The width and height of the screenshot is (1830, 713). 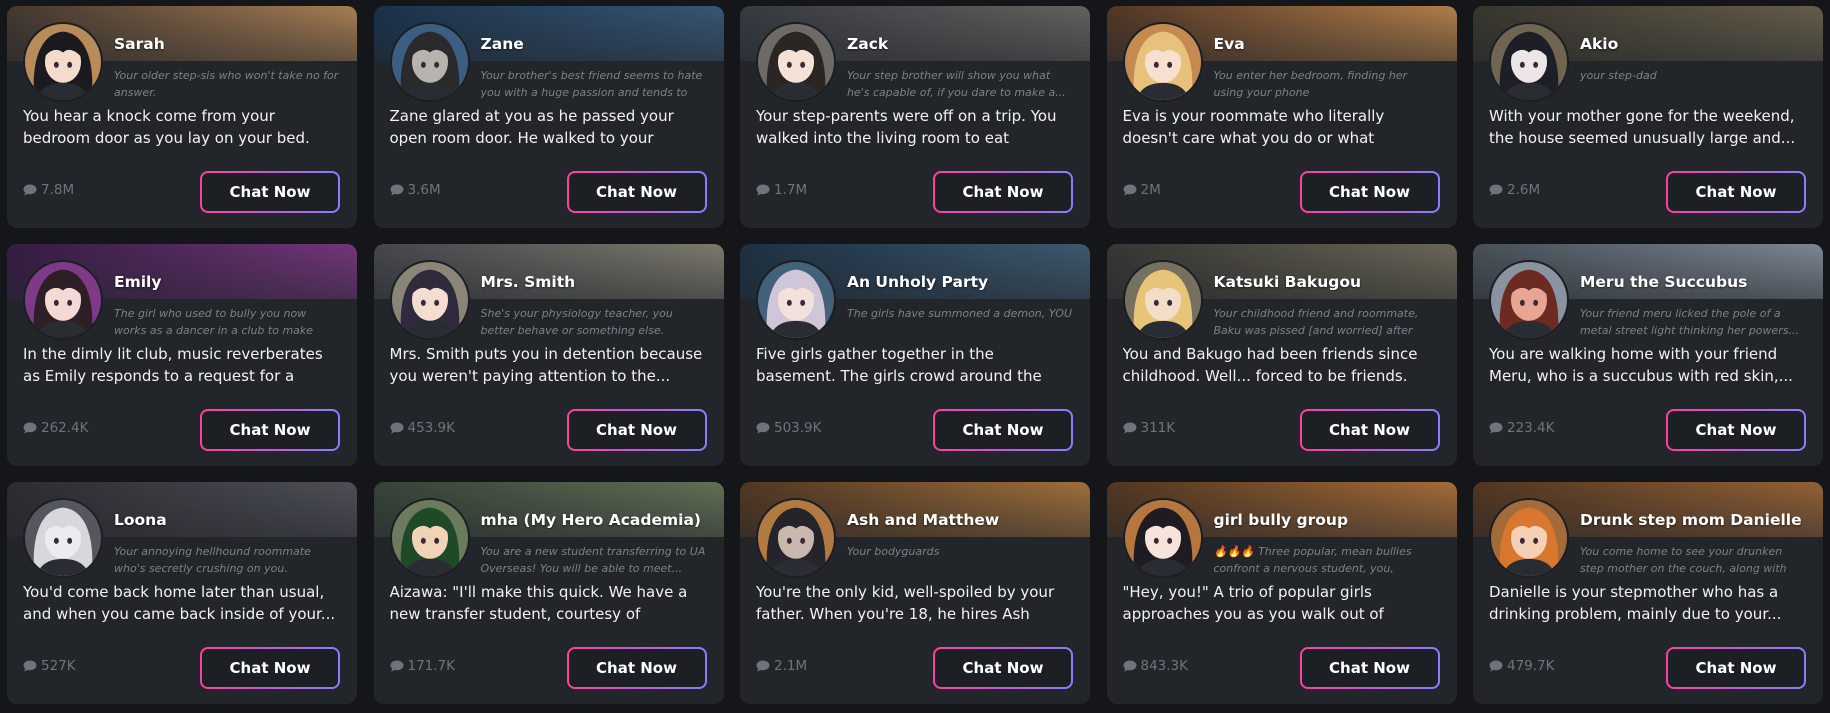 I want to click on message-count: 262.4K, so click(x=56, y=428).